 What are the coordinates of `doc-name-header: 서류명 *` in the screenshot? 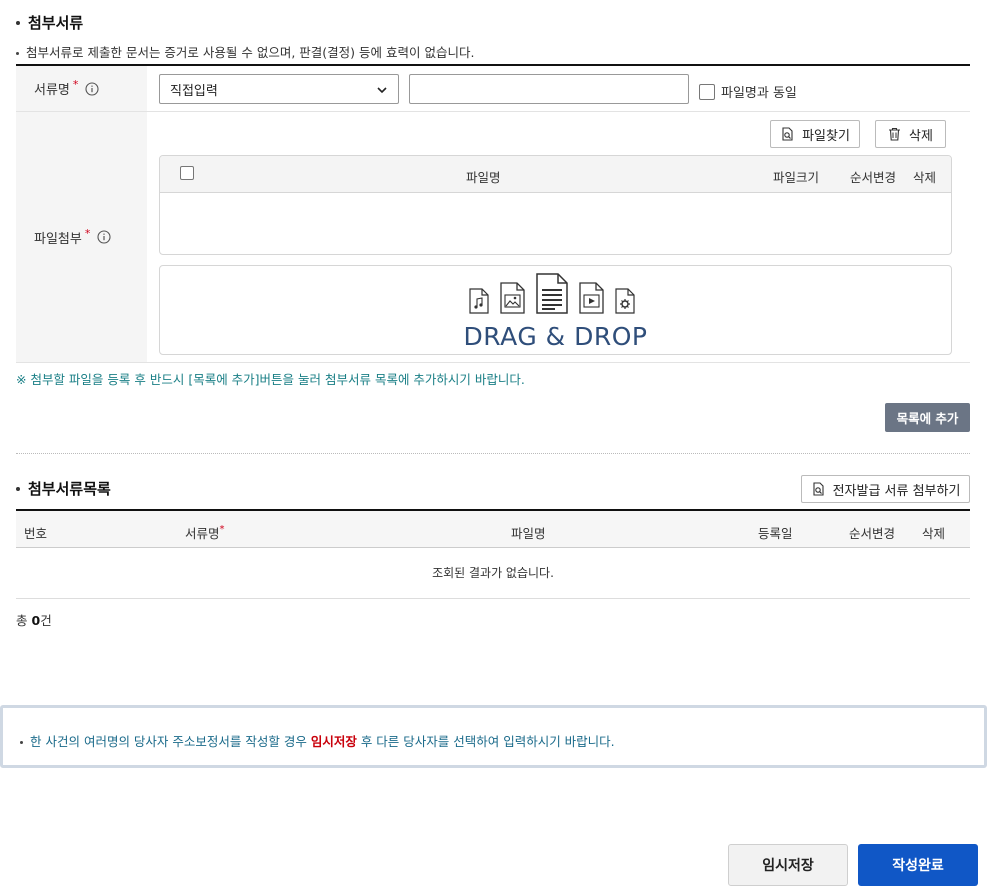 It's located at (81, 88).